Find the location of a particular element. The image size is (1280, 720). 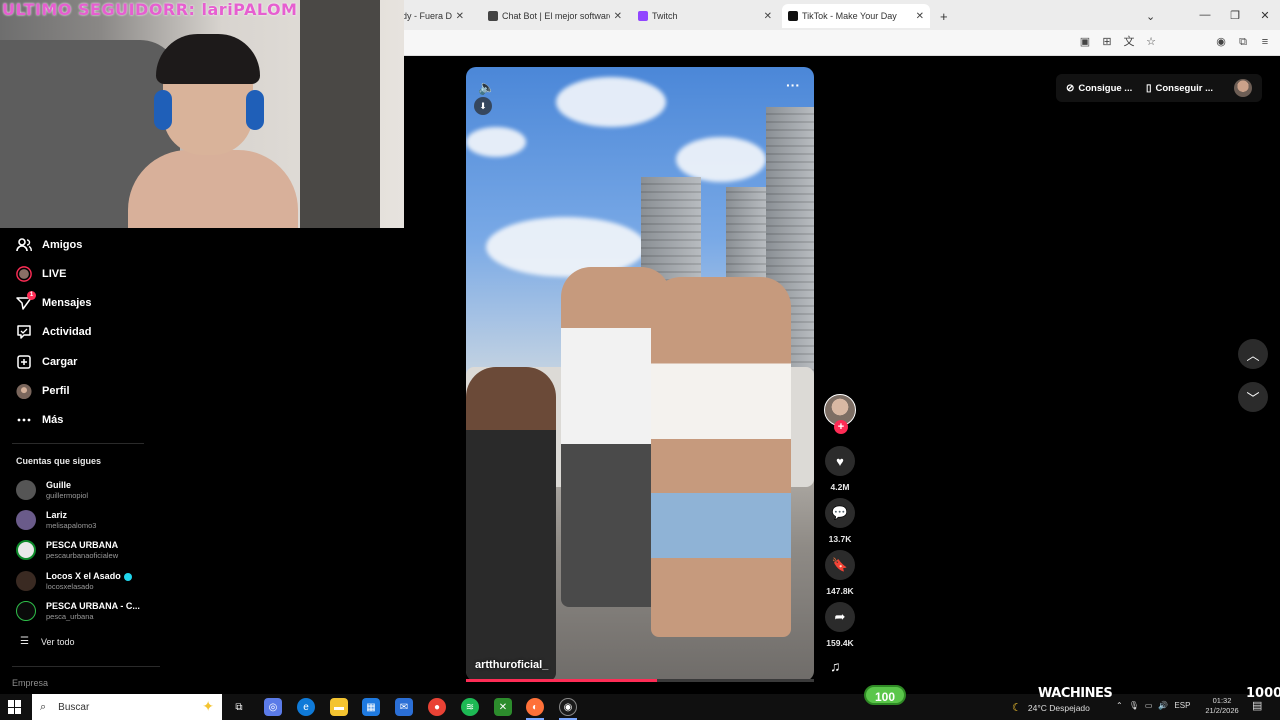

account-name: Locos X el Asado is located at coordinates (83, 576).